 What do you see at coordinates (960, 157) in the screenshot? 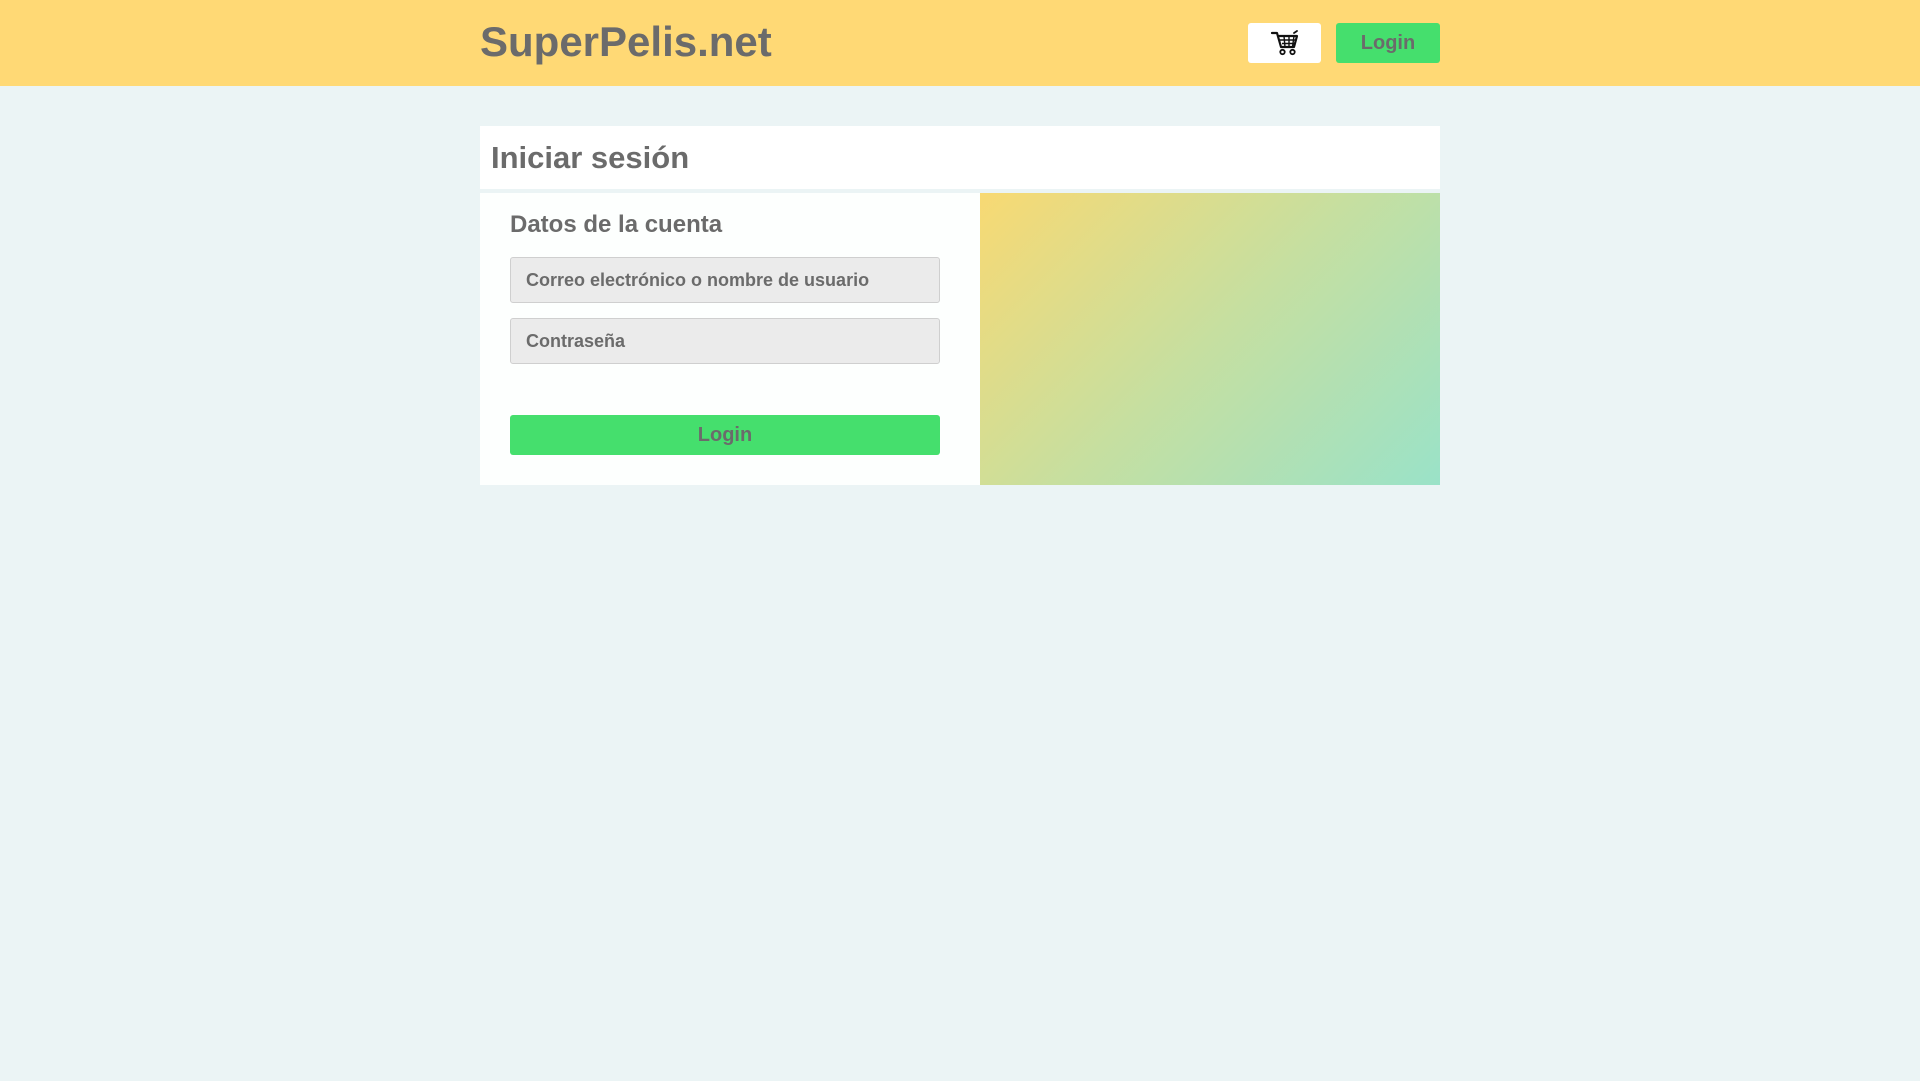
I see `page-title-card: Iniciar sesión` at bounding box center [960, 157].